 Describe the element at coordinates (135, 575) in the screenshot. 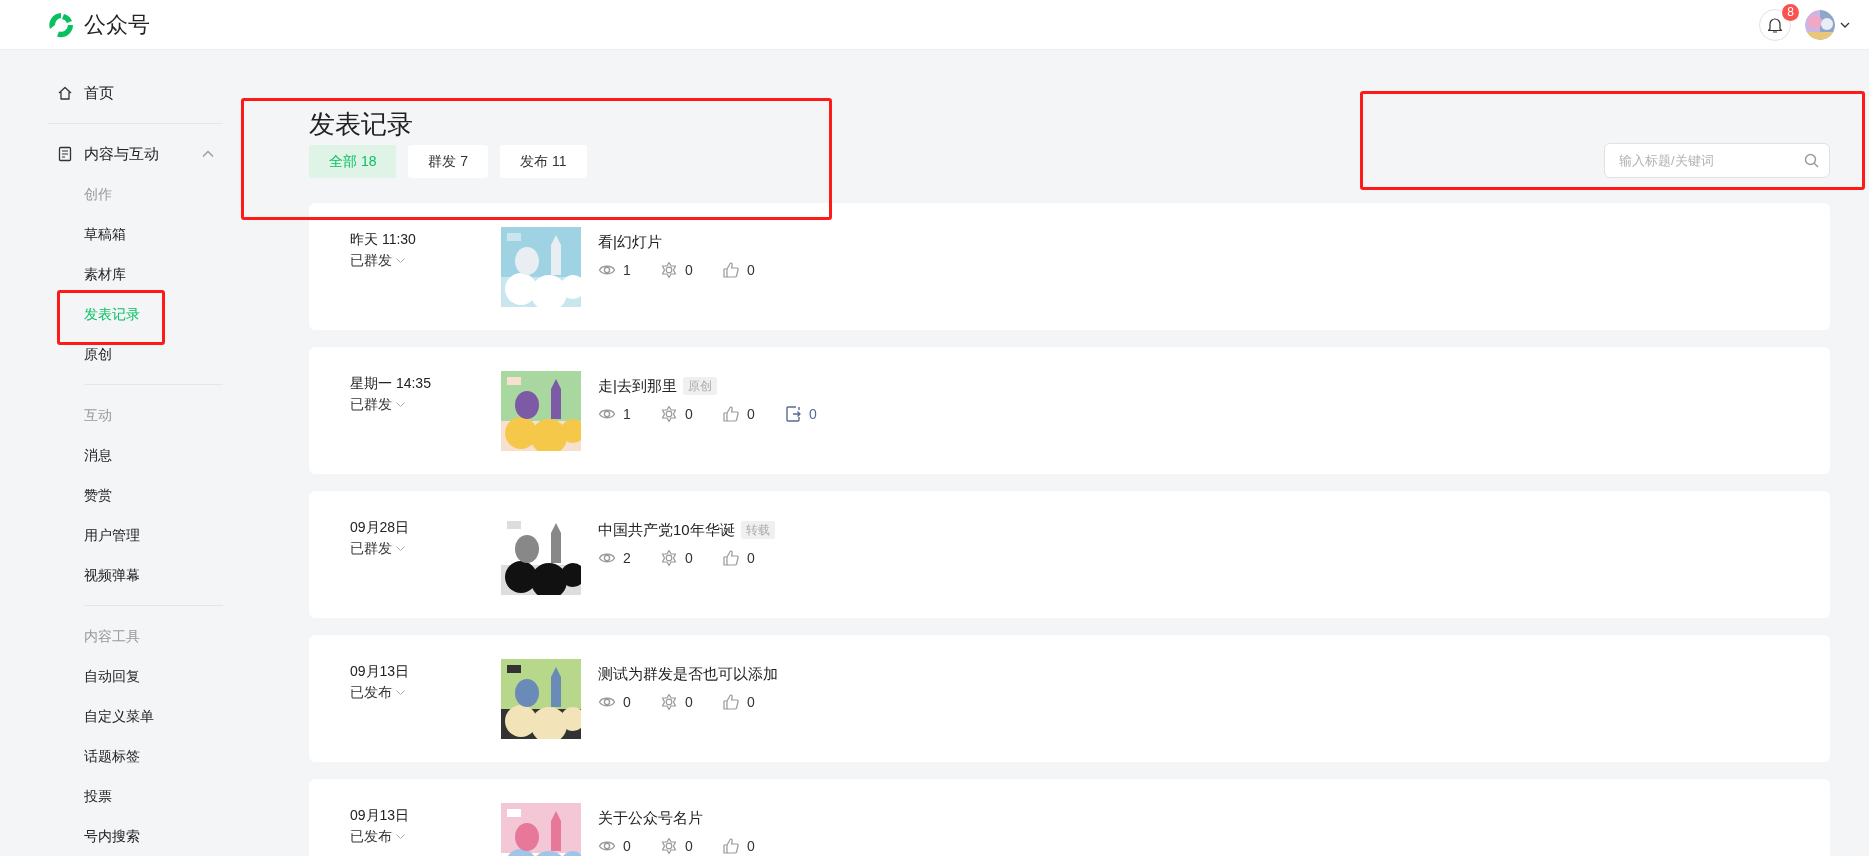

I see `nav-item: 视频弹幕` at that location.